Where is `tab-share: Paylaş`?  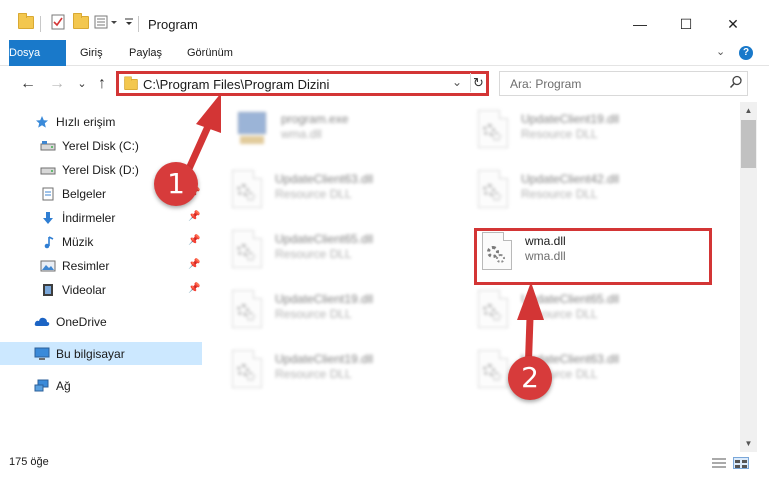
tab-share: Paylaş is located at coordinates (145, 53).